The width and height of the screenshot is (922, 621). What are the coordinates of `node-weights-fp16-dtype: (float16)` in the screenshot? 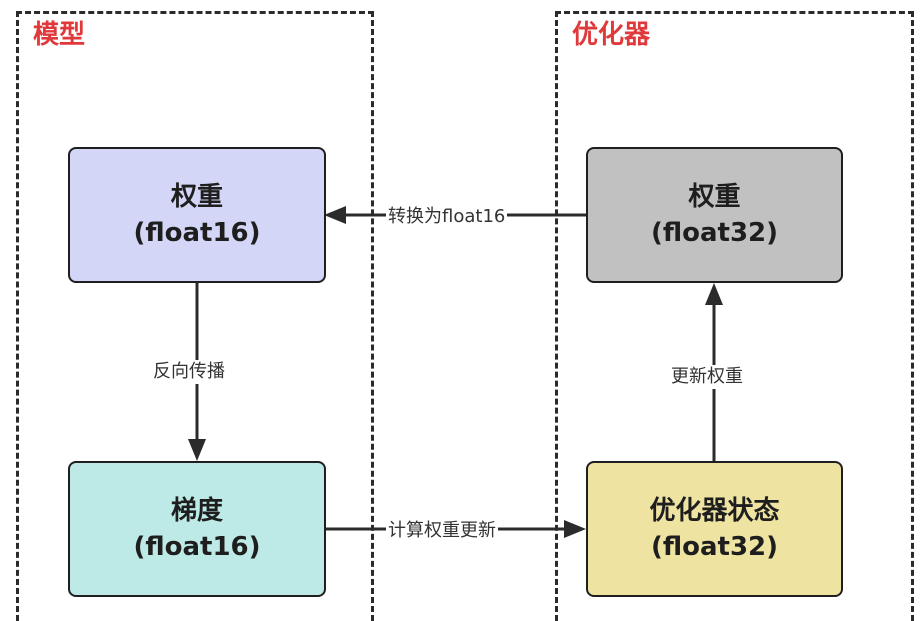 It's located at (197, 233).